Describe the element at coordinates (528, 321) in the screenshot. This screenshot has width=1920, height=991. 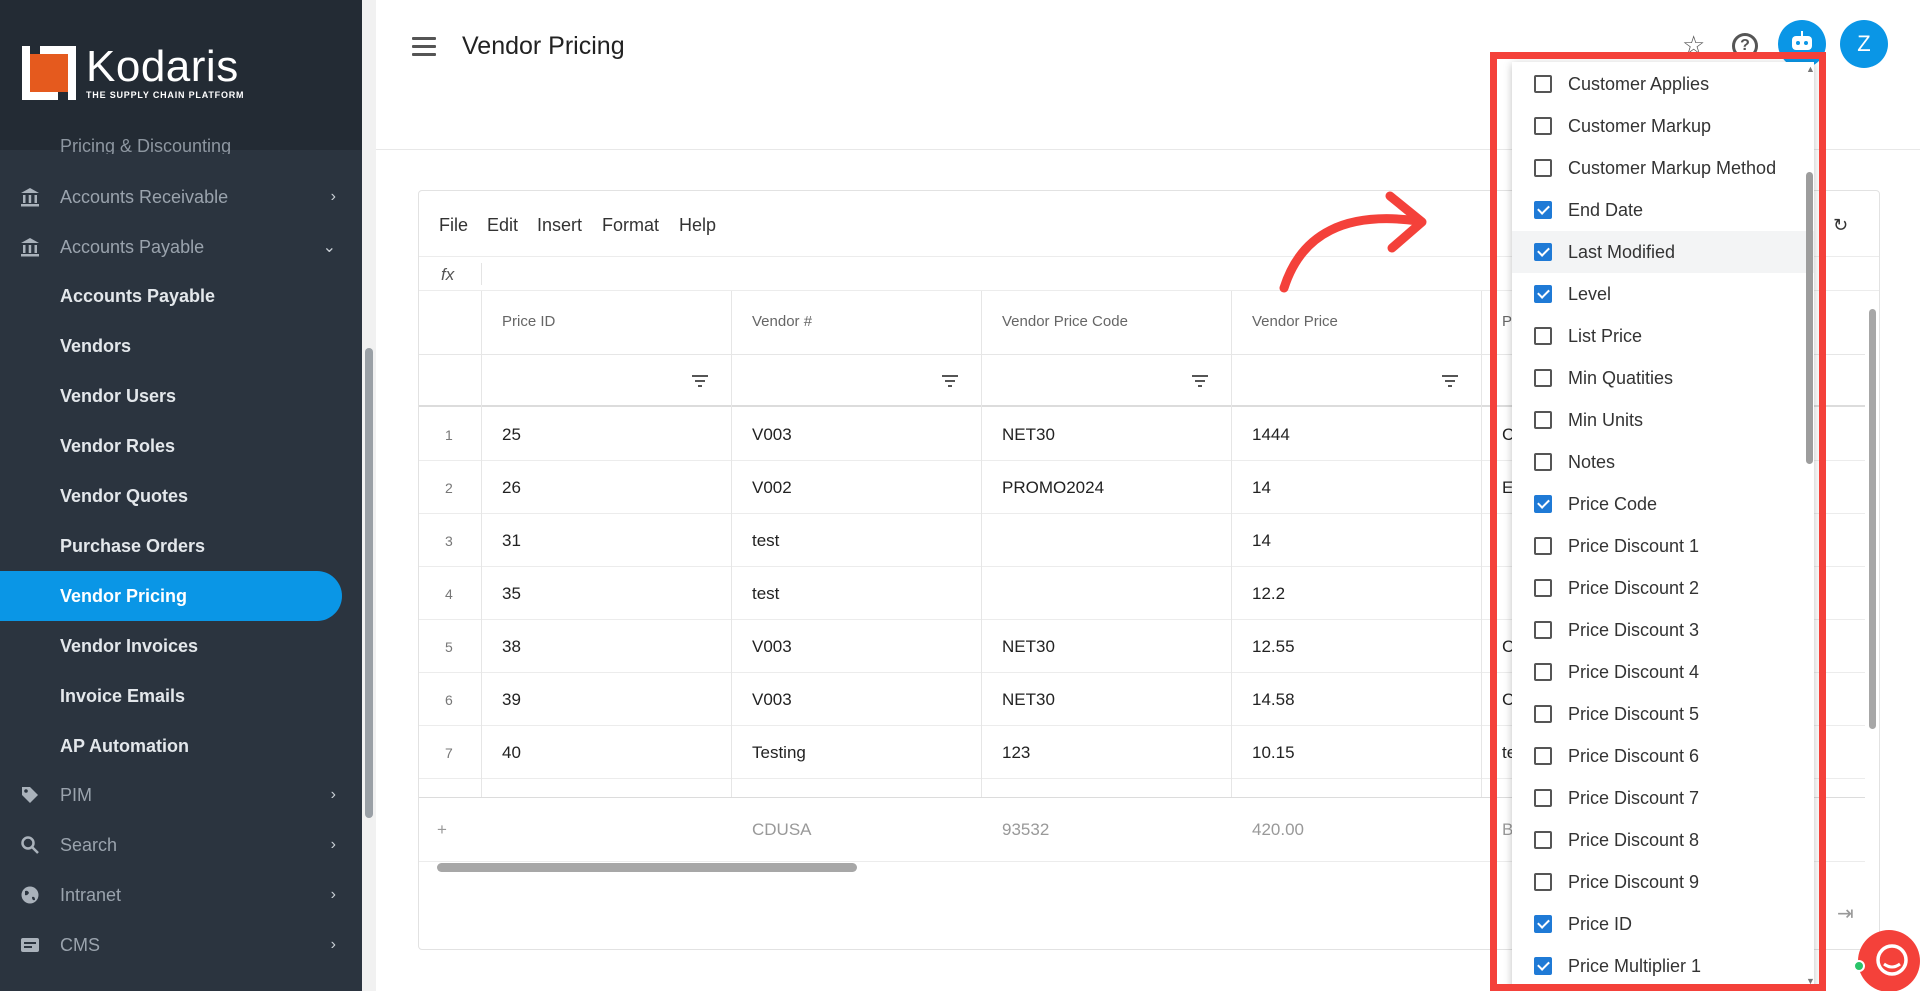
I see `column-header-price-id: Price ID` at that location.